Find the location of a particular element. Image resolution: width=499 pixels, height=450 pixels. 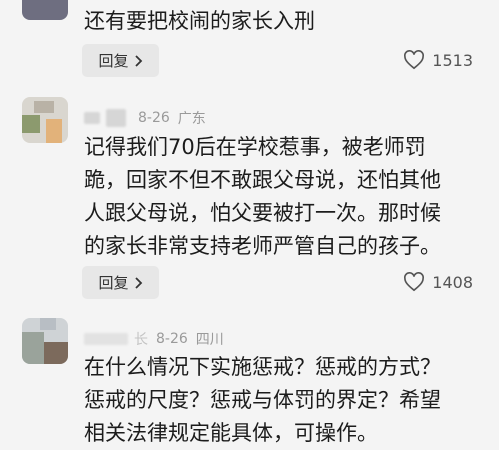

comment-line: 惩戒的尺度？惩戒与体罚的界定？希望 is located at coordinates (262, 400).